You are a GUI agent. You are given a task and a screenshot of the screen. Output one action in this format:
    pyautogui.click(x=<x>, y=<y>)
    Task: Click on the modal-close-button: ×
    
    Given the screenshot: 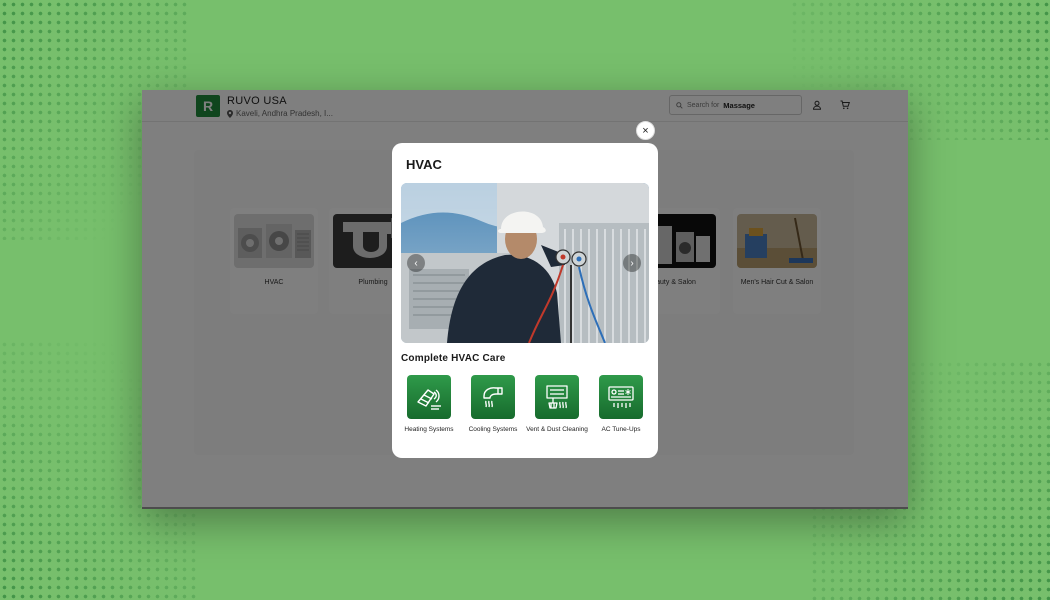 What is the action you would take?
    pyautogui.click(x=645, y=130)
    